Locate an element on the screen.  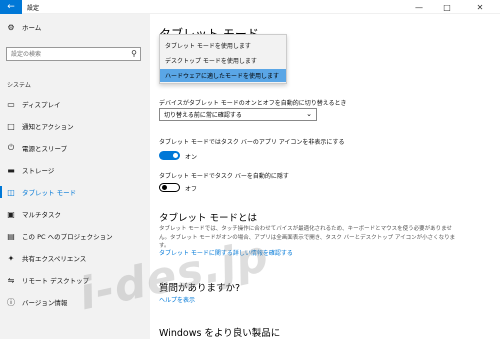
dropdown-option: デスクトップ モードを使用します is located at coordinates (223, 60).